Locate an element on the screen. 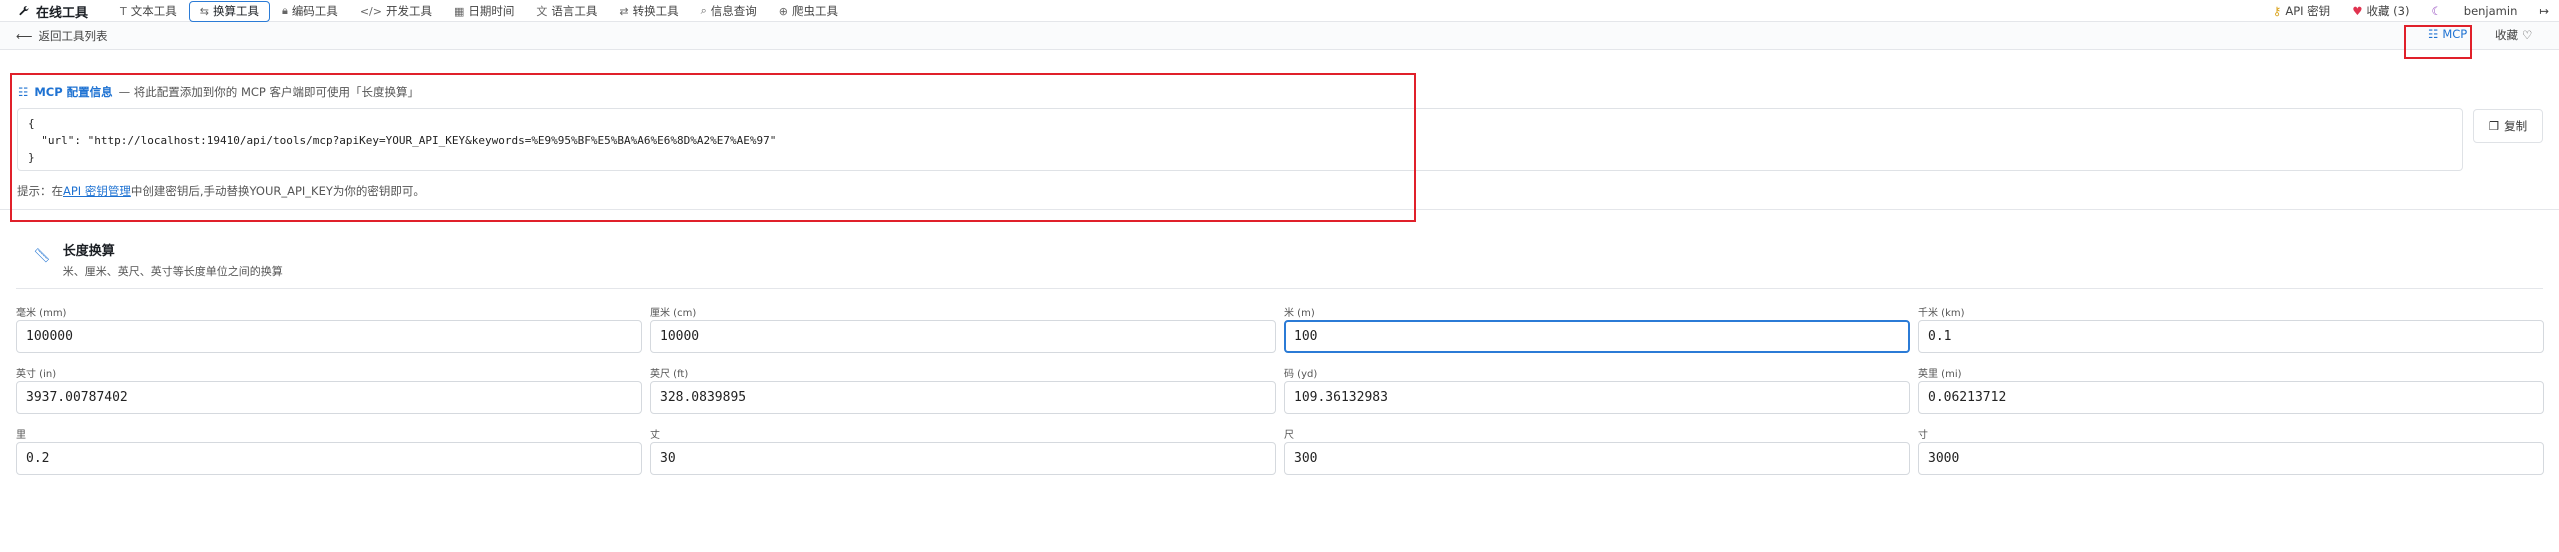  tab-transform-tools: ⇄ 转换工具 is located at coordinates (648, 11).